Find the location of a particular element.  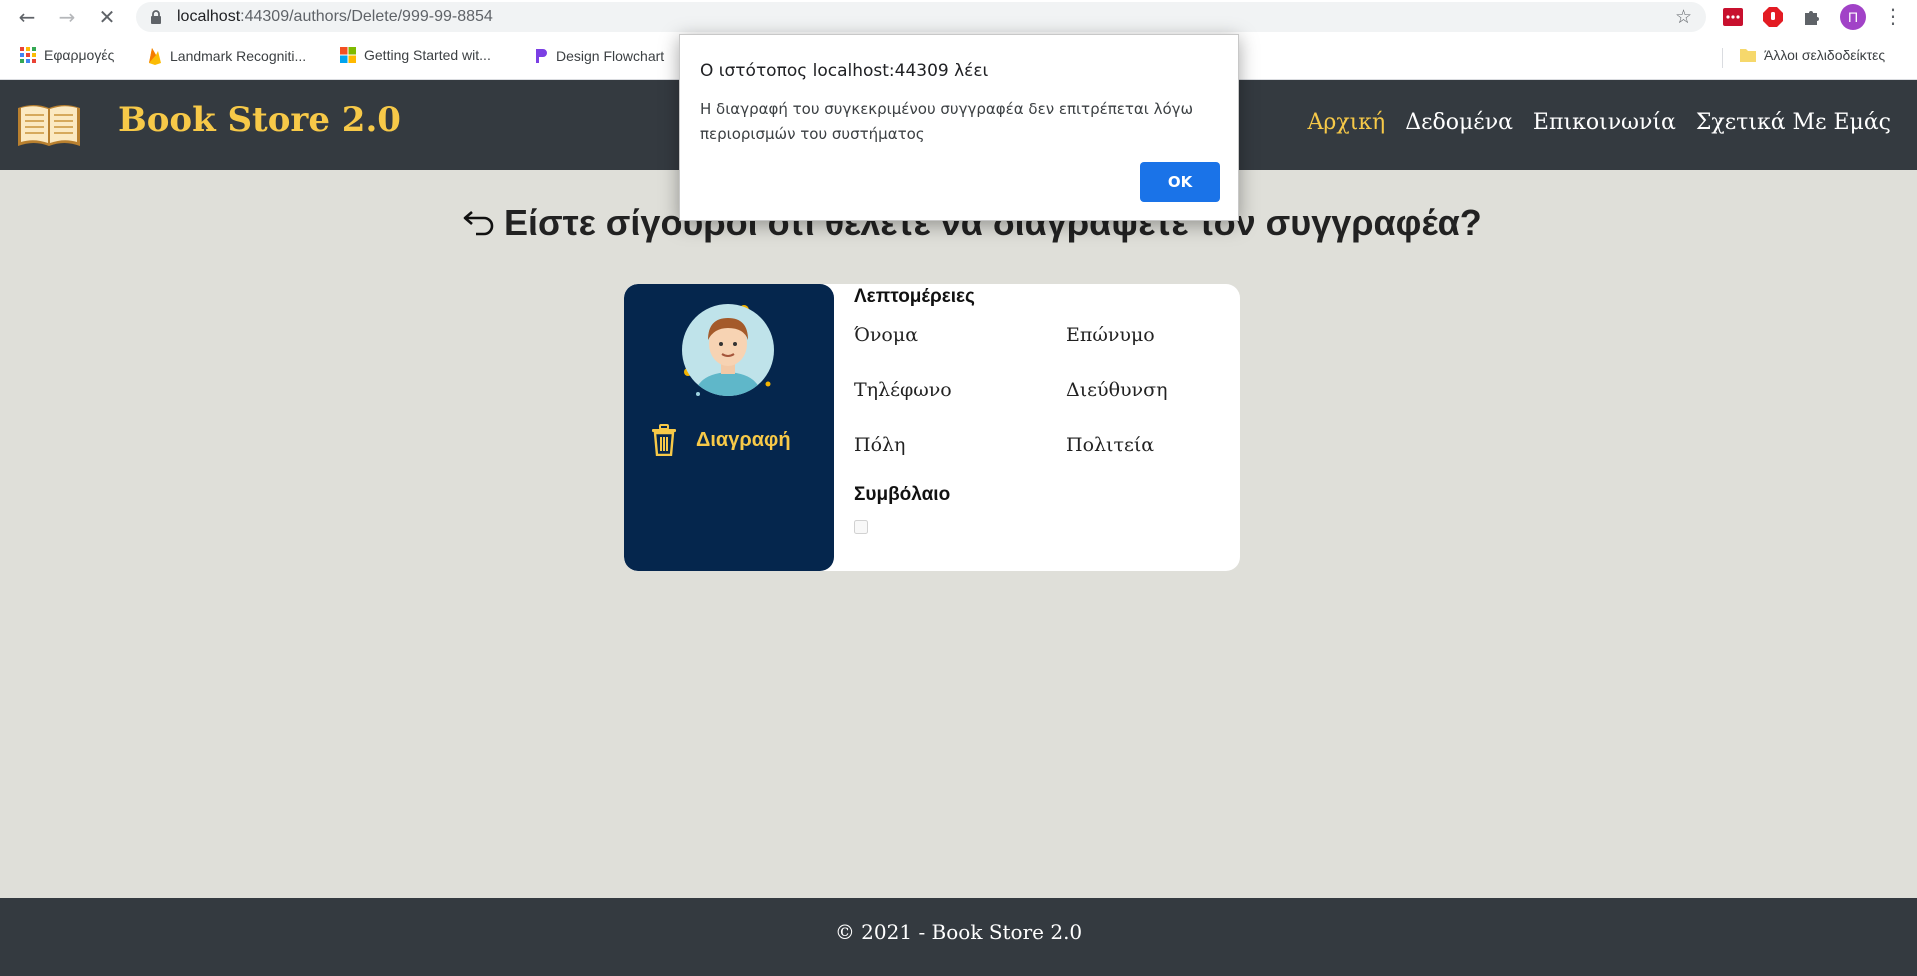

bookmarks-divider is located at coordinates (1722, 58).